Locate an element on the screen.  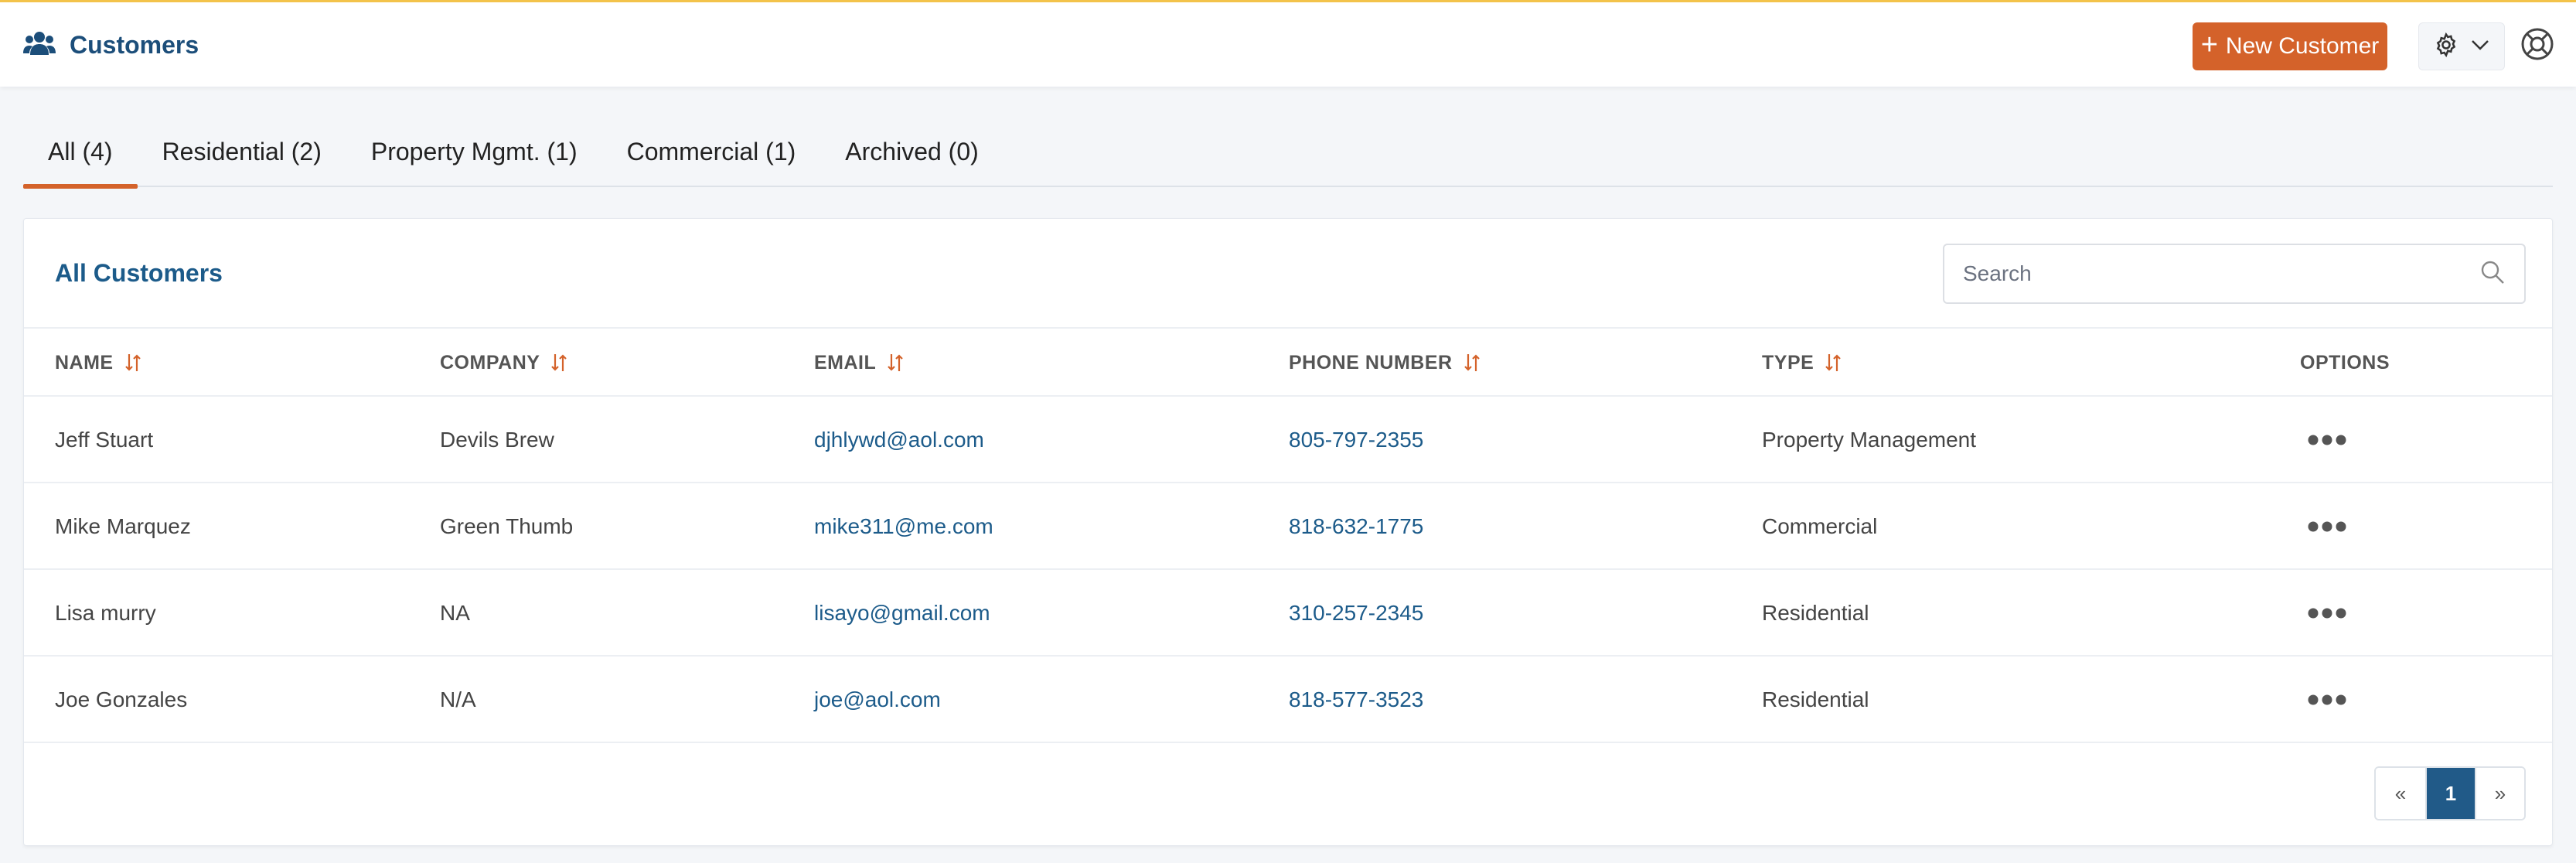
cell-name: Jeff Stuart is located at coordinates (104, 440).